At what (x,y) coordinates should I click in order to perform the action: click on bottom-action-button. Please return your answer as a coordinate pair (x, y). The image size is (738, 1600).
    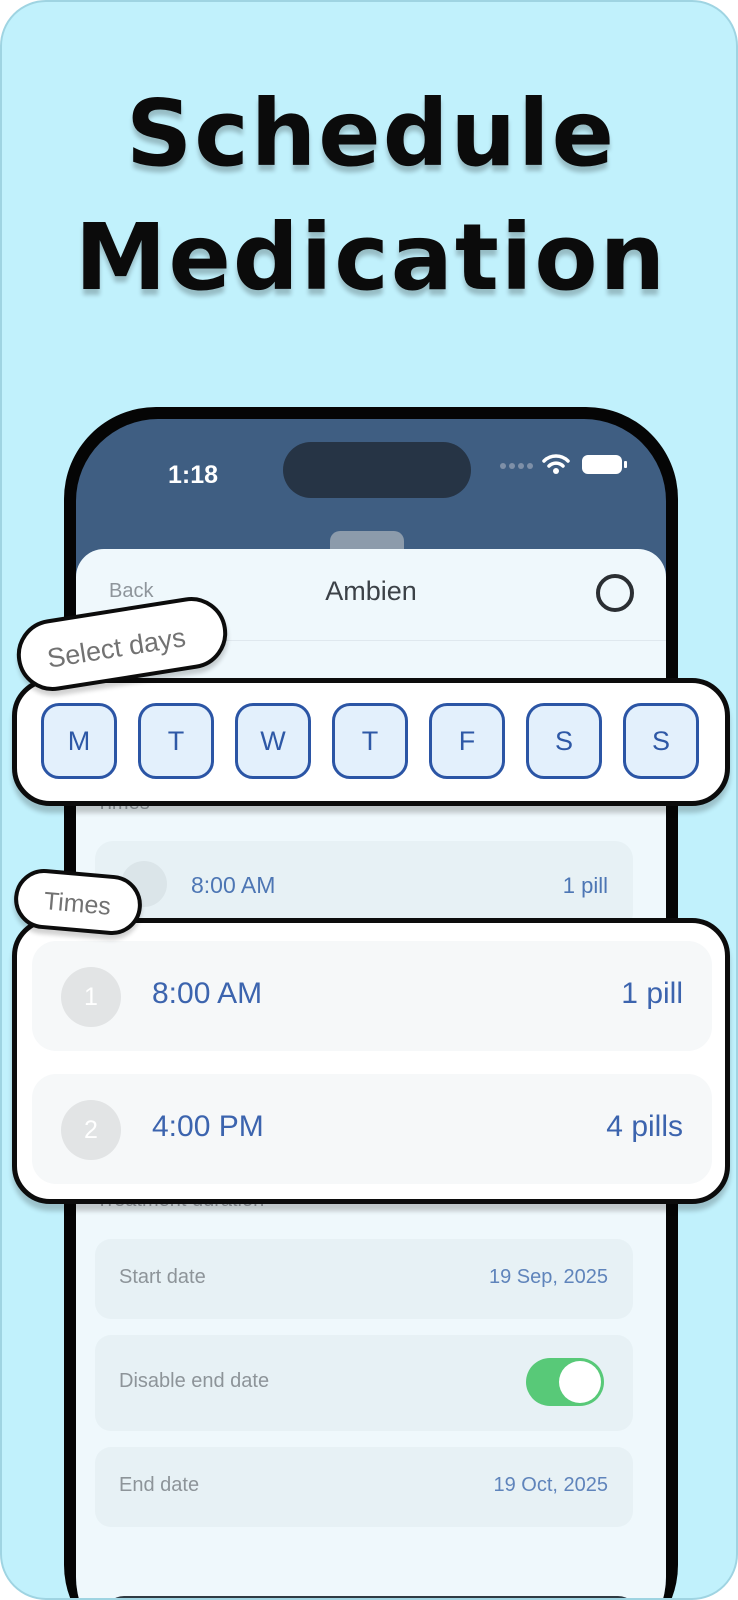
    Looking at the image, I should click on (371, 1597).